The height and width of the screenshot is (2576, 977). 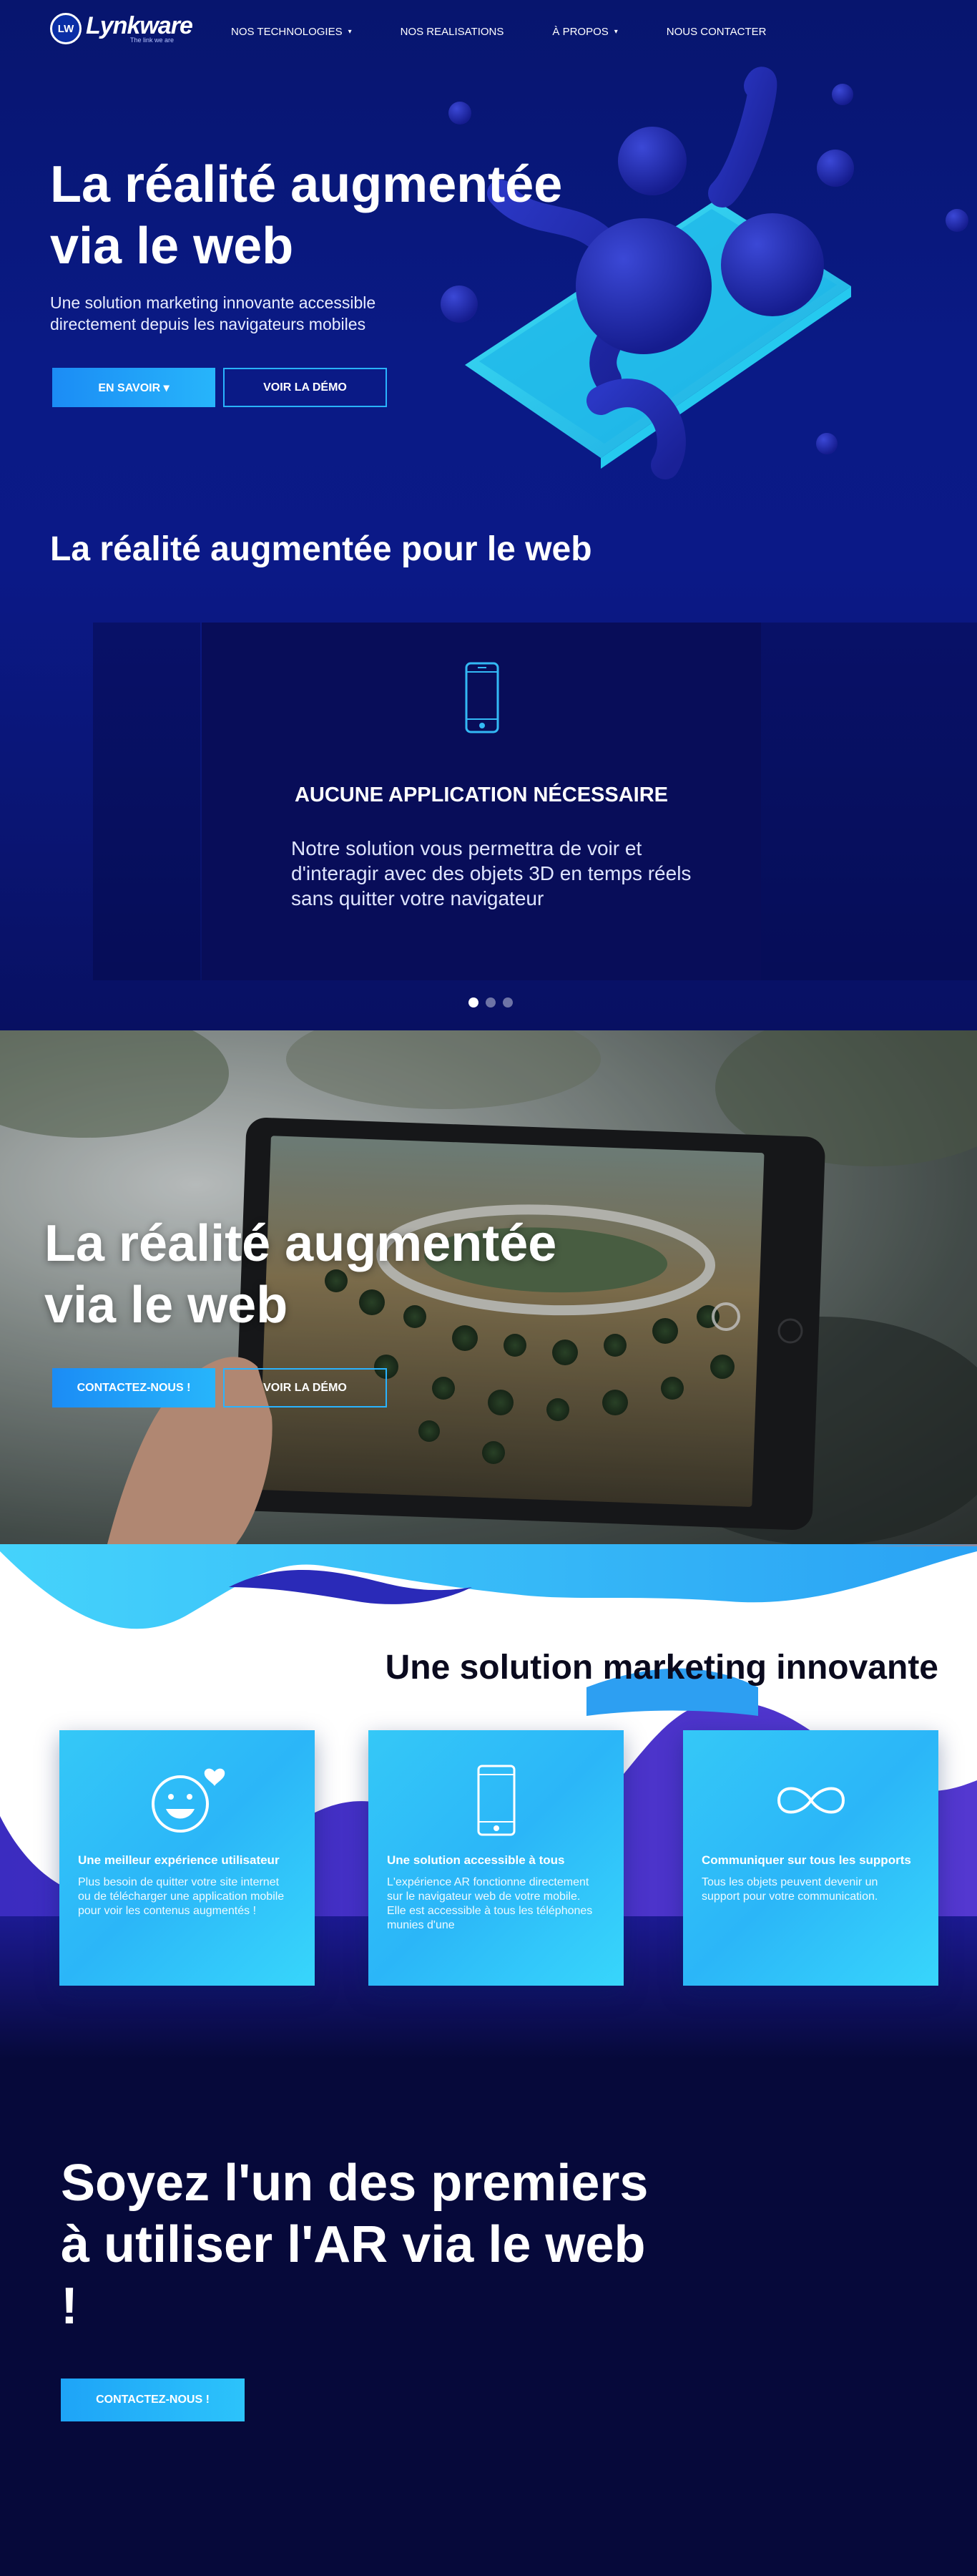 I want to click on nav-item-a-propos: À PROPOS ▾, so click(x=584, y=32).